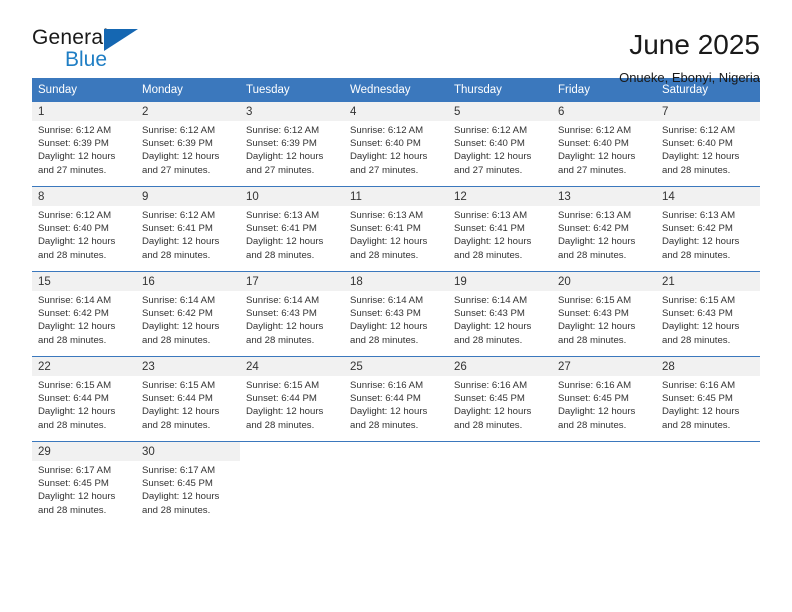 The image size is (792, 612). Describe the element at coordinates (75, 470) in the screenshot. I see `sunrise-text: Sunrise: 6:17 AM` at that location.